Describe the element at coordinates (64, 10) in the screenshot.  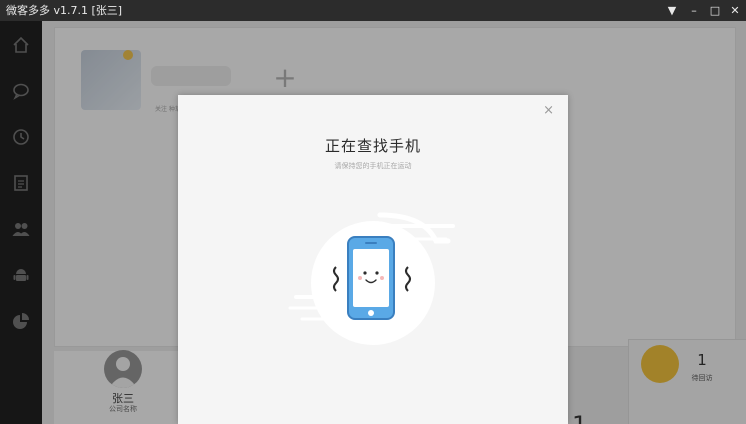
I see `window-title: 微客多多 v1.7.1 [张三]` at that location.